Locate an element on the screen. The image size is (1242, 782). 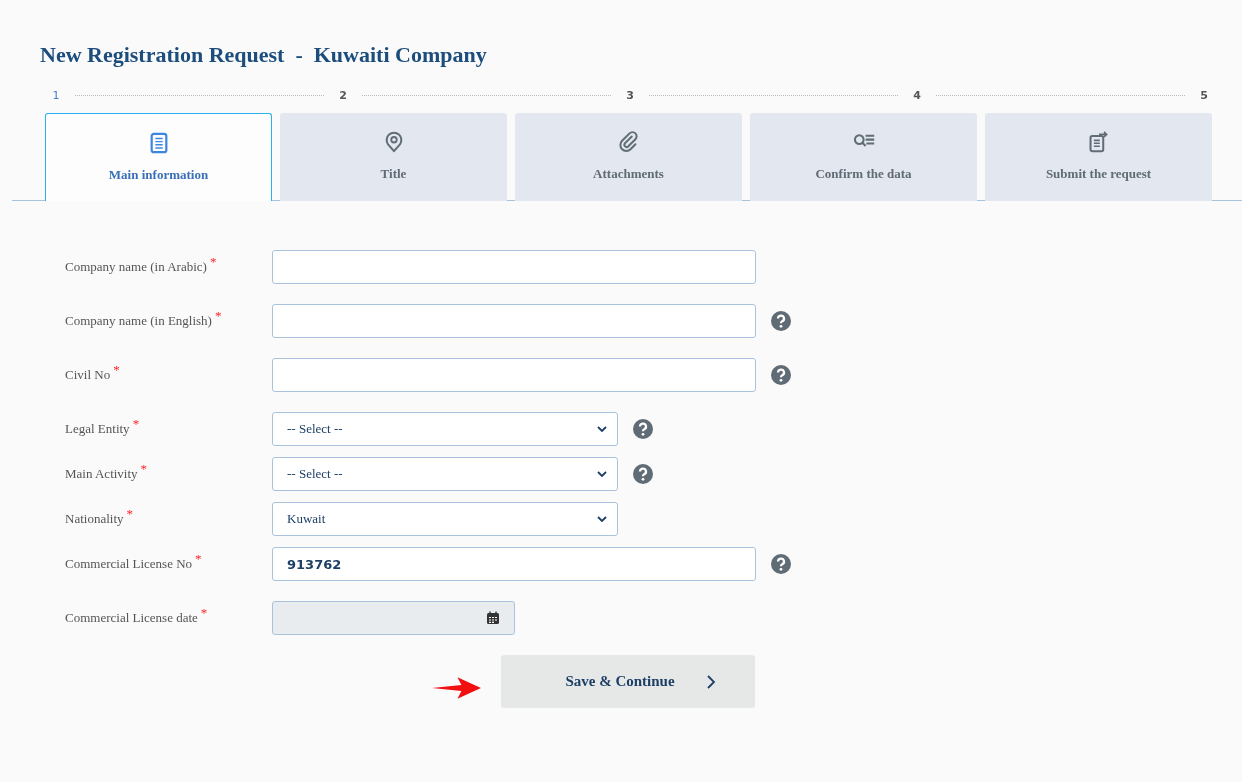
save-continue-button: Save & Continue is located at coordinates (628, 681).